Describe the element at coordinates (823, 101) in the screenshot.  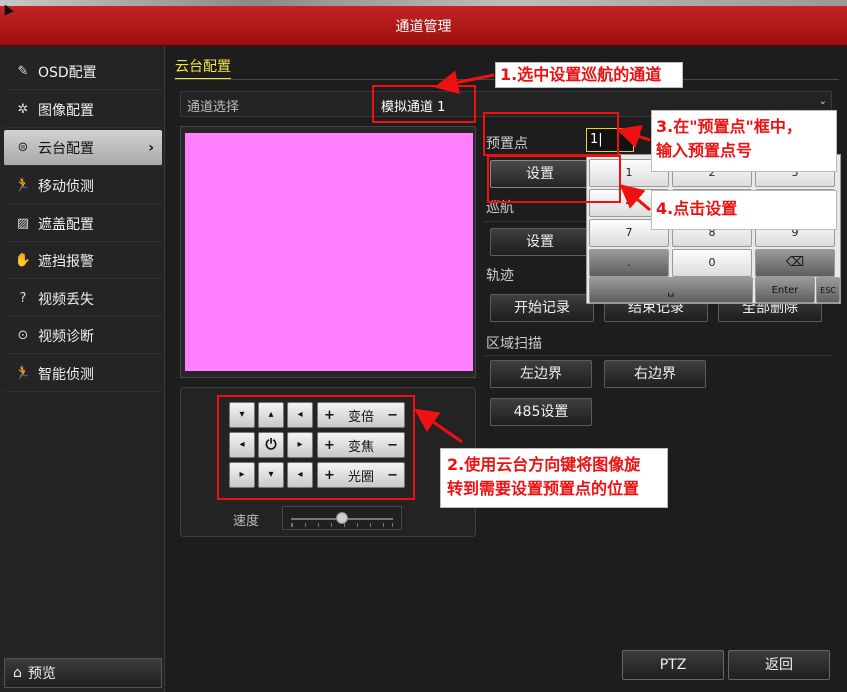
I see `chevron-down-icon: ⌄` at that location.